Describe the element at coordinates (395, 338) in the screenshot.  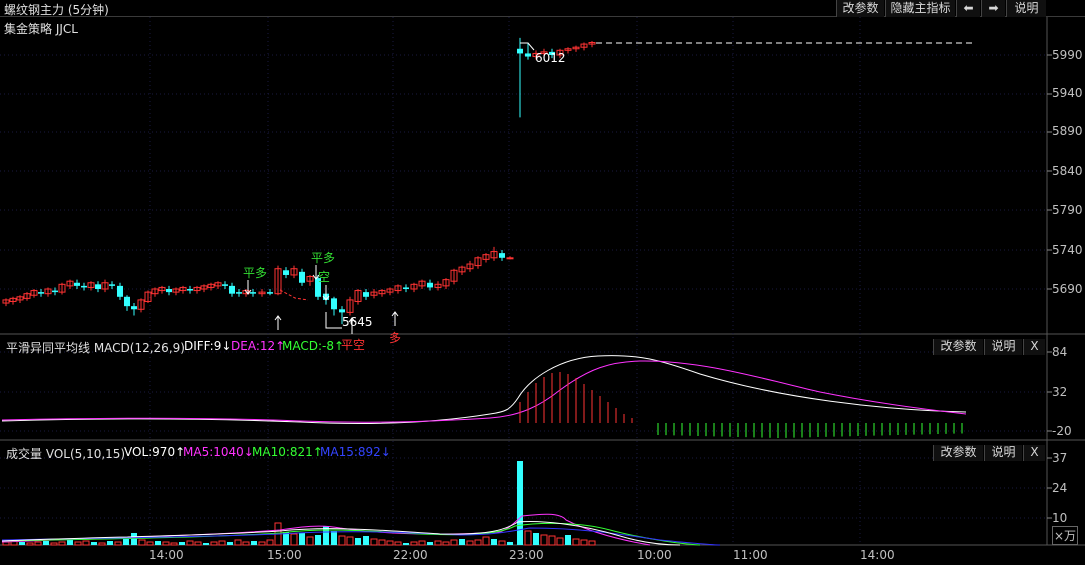
I see `signal-label: 多` at that location.